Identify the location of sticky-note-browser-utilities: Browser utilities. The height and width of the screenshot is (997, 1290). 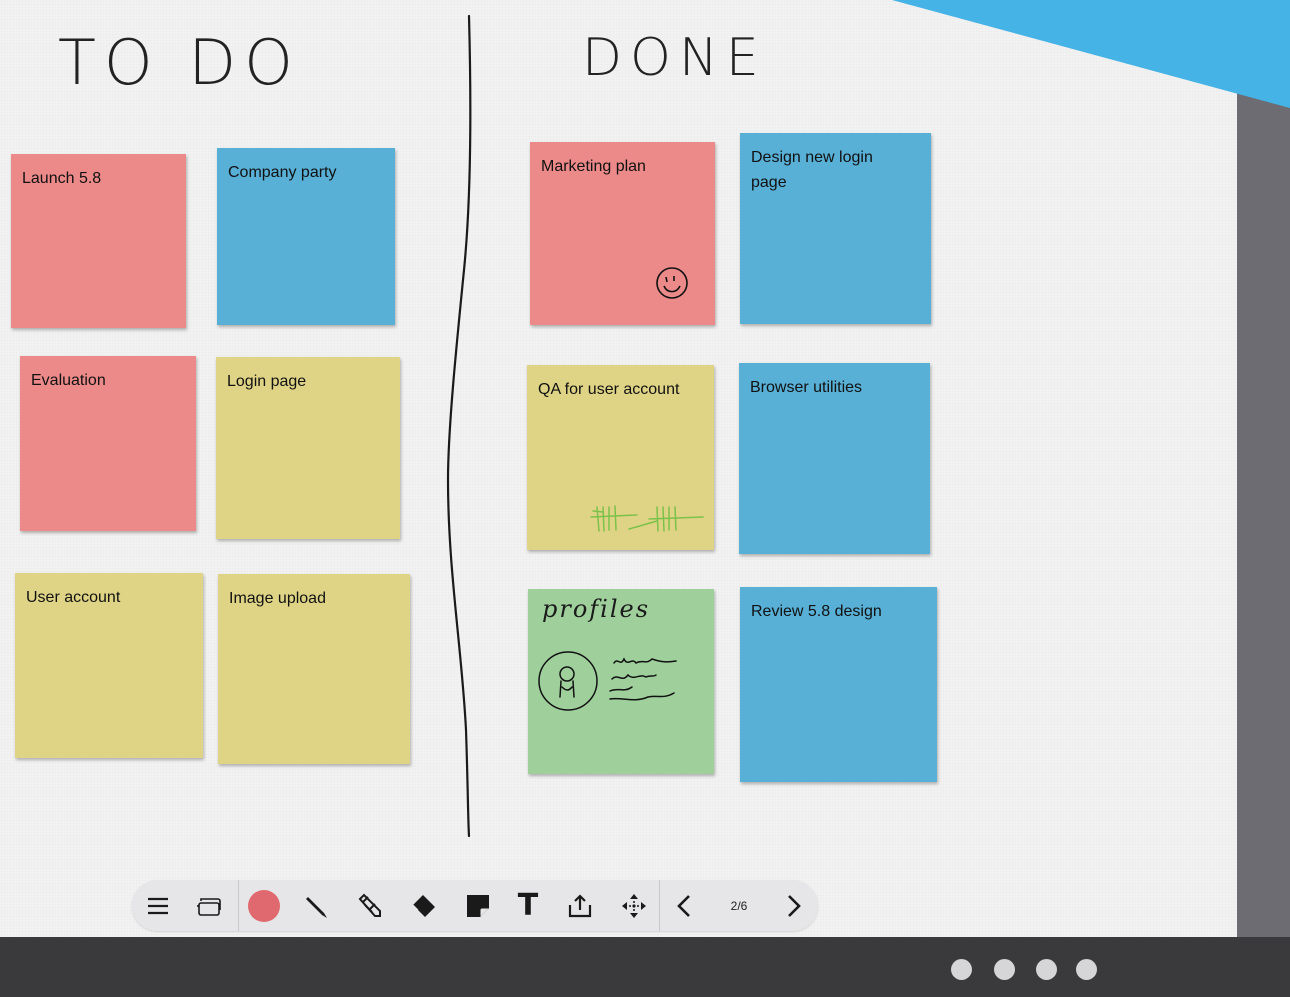
(834, 458).